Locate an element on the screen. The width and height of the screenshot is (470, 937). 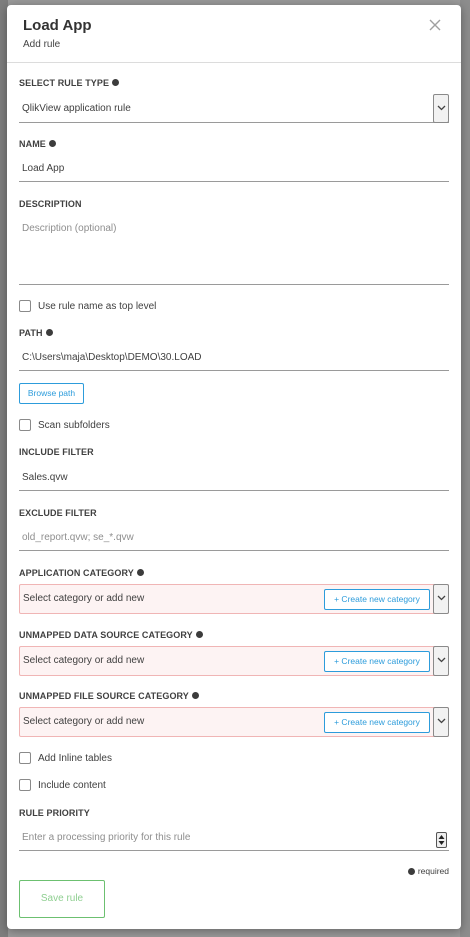
path-label: PATH is located at coordinates (36, 333).